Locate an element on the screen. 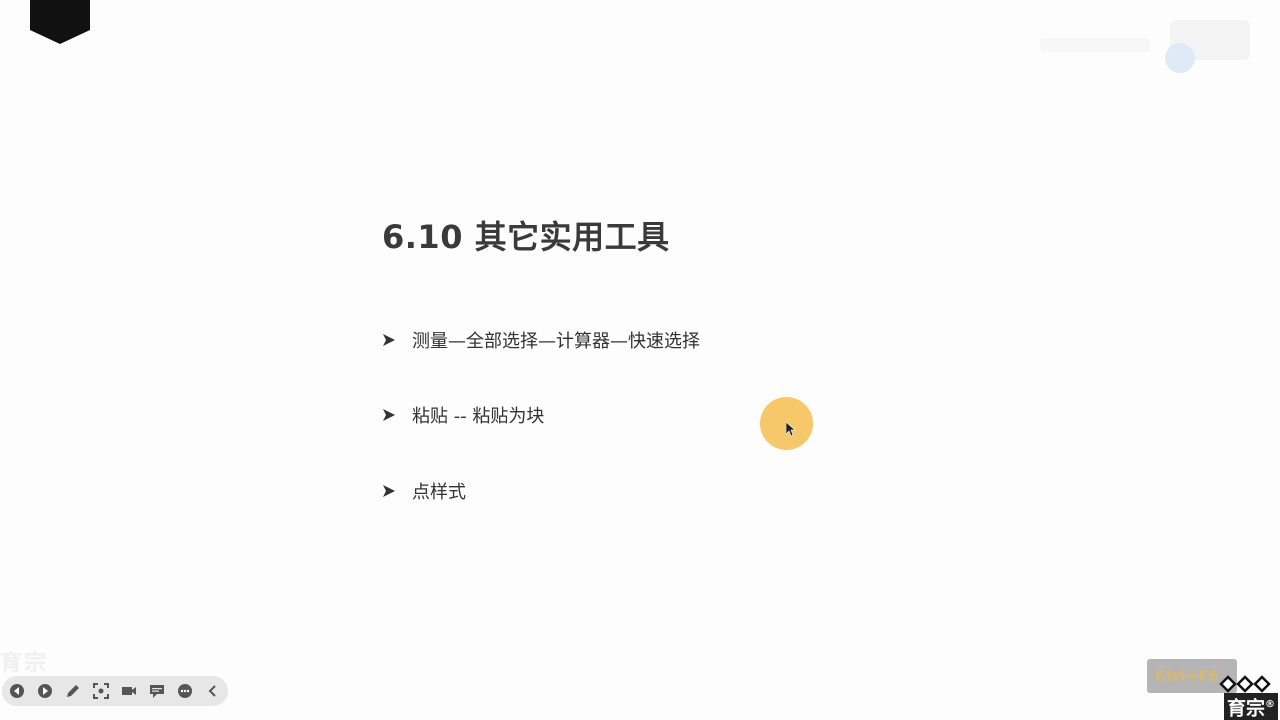 The width and height of the screenshot is (1280, 720). camera-button is located at coordinates (129, 691).